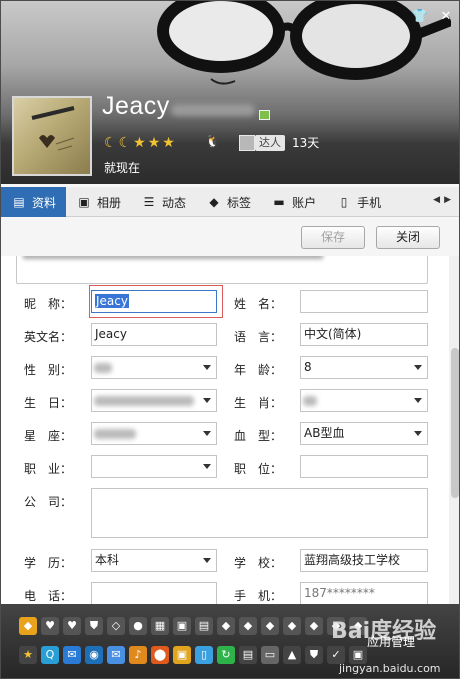 The image size is (460, 679). What do you see at coordinates (34, 202) in the screenshot?
I see `tab-profile: ▤ 资料` at bounding box center [34, 202].